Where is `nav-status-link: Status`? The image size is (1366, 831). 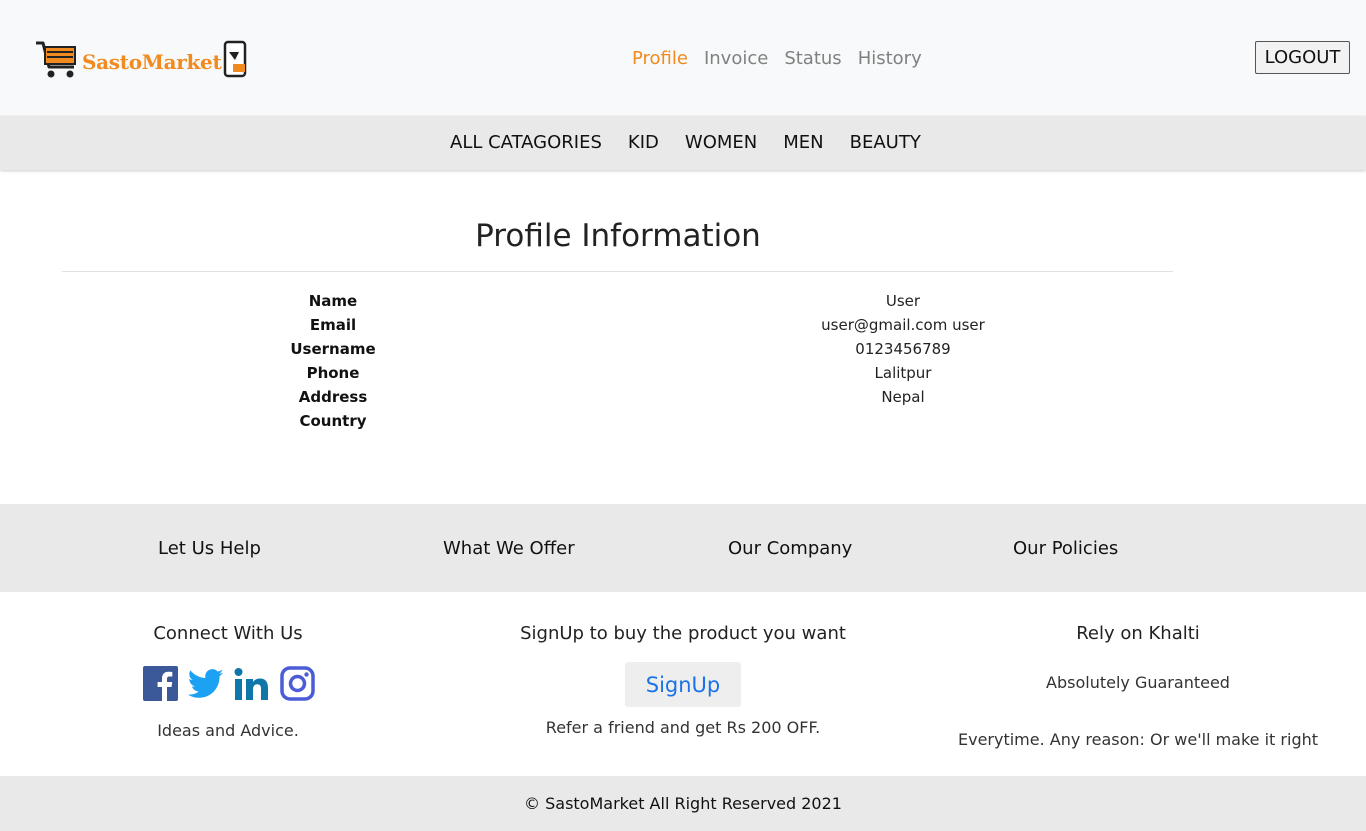
nav-status-link: Status is located at coordinates (812, 59).